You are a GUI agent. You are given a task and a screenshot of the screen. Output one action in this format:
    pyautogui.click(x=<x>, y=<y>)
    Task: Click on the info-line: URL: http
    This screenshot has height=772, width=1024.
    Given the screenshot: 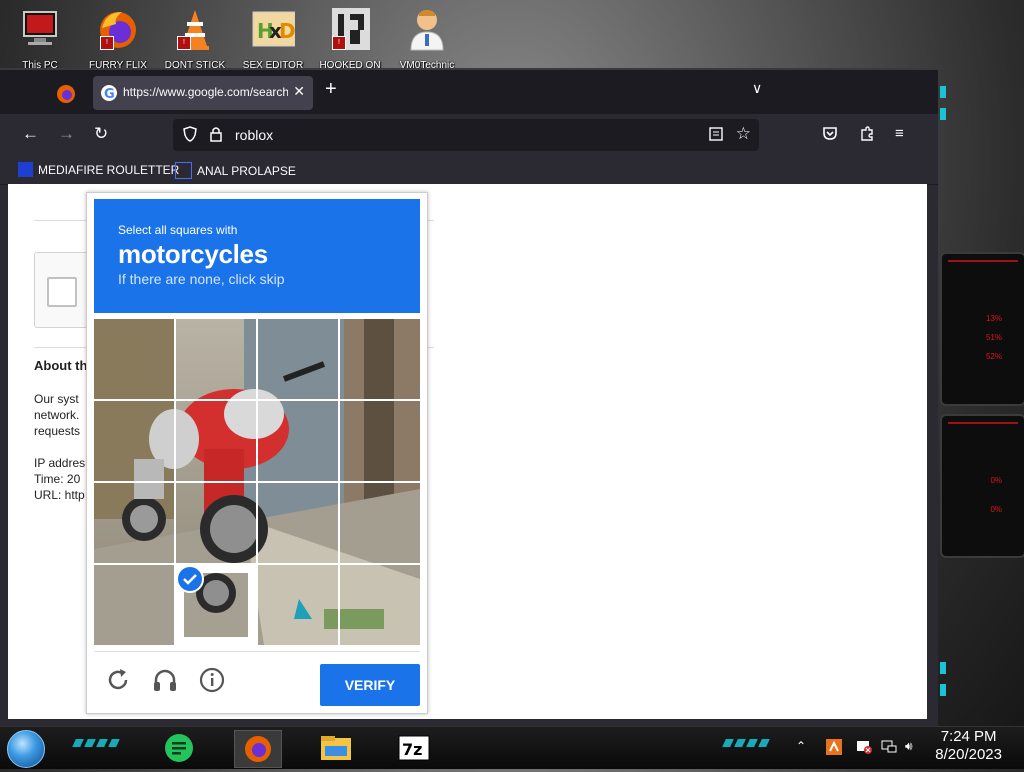 What is the action you would take?
    pyautogui.click(x=59, y=495)
    